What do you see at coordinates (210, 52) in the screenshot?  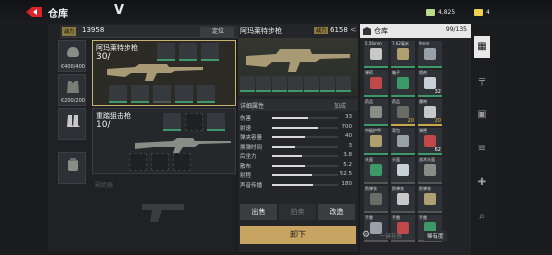 I see `magazine-attachment` at bounding box center [210, 52].